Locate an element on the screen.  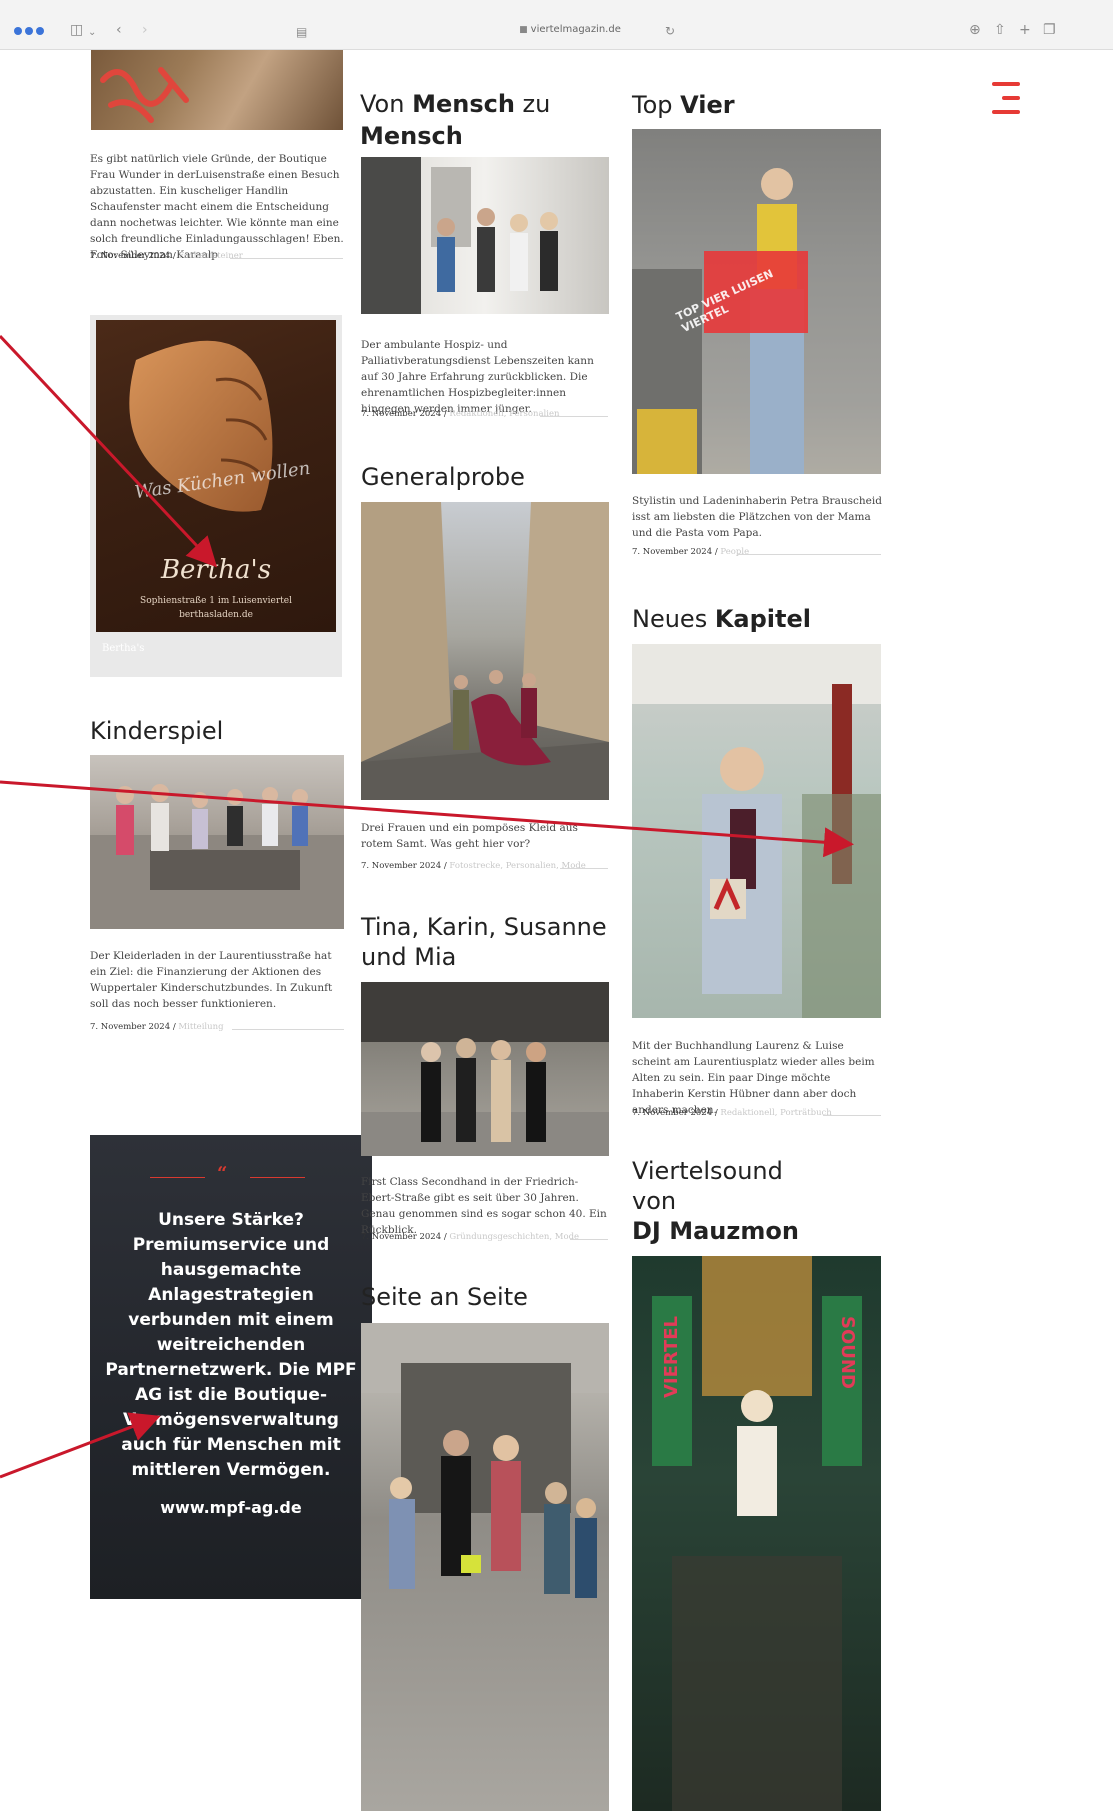
close-window-button is located at coordinates (18, 31).